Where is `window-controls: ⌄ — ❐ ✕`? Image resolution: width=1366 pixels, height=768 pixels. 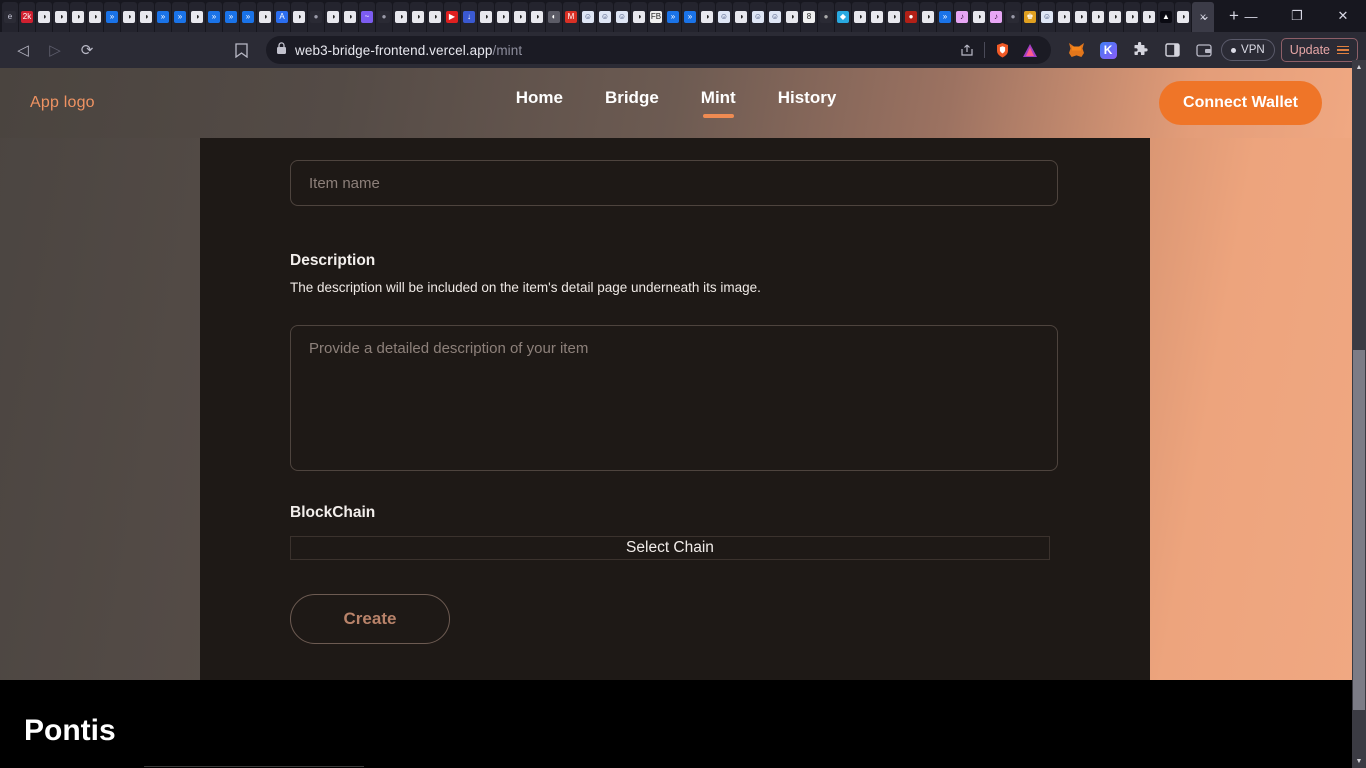 window-controls: ⌄ — ❐ ✕ is located at coordinates (1274, 16).